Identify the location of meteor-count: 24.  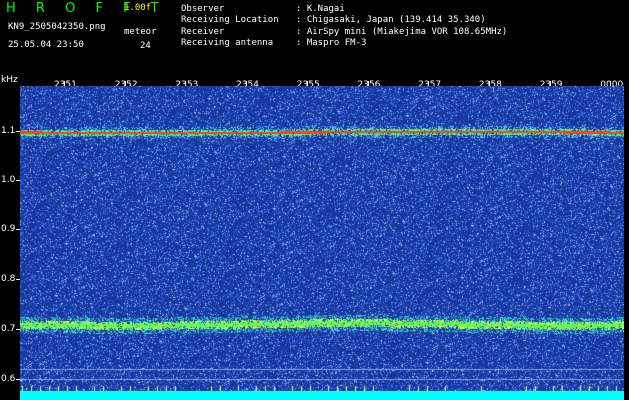
(145, 46).